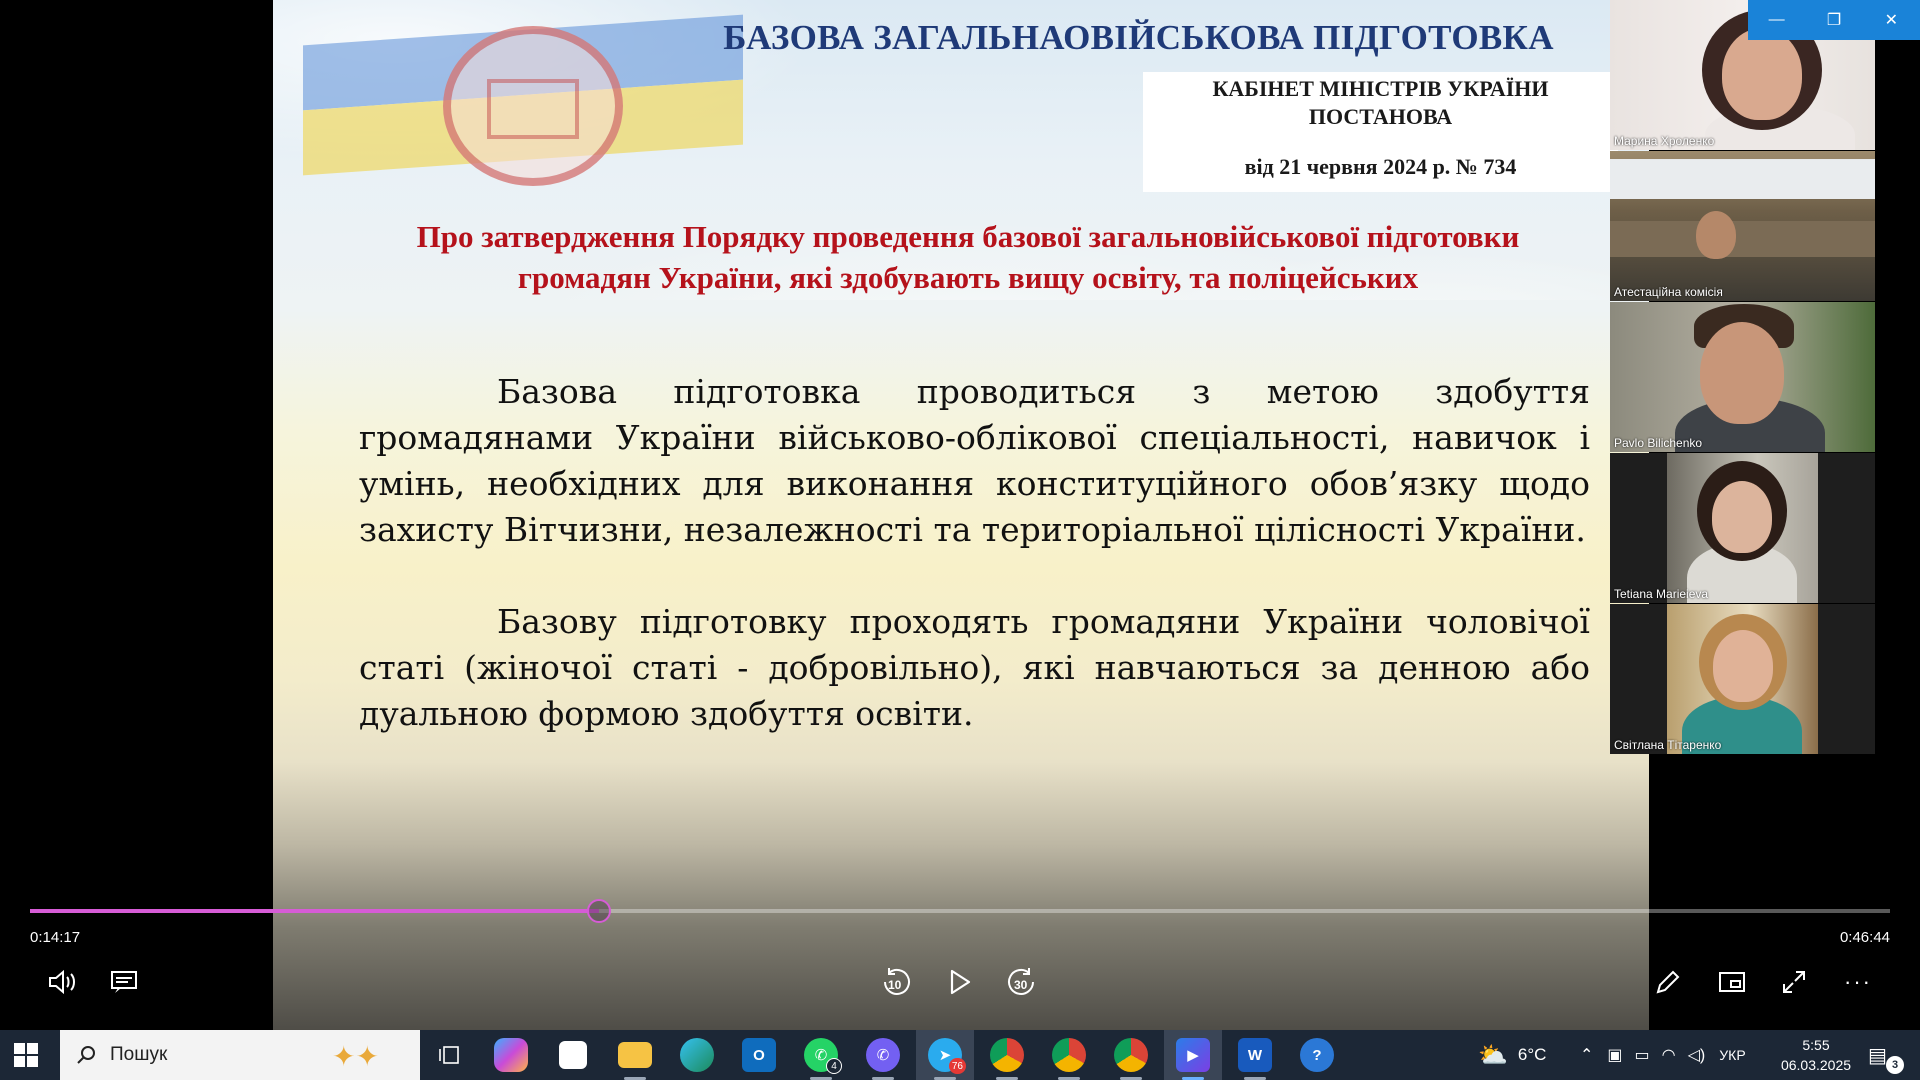  I want to click on doc-issuer: КАБІНЕТ МІНІСТРІВ УКРАЇНИ, so click(1380, 88).